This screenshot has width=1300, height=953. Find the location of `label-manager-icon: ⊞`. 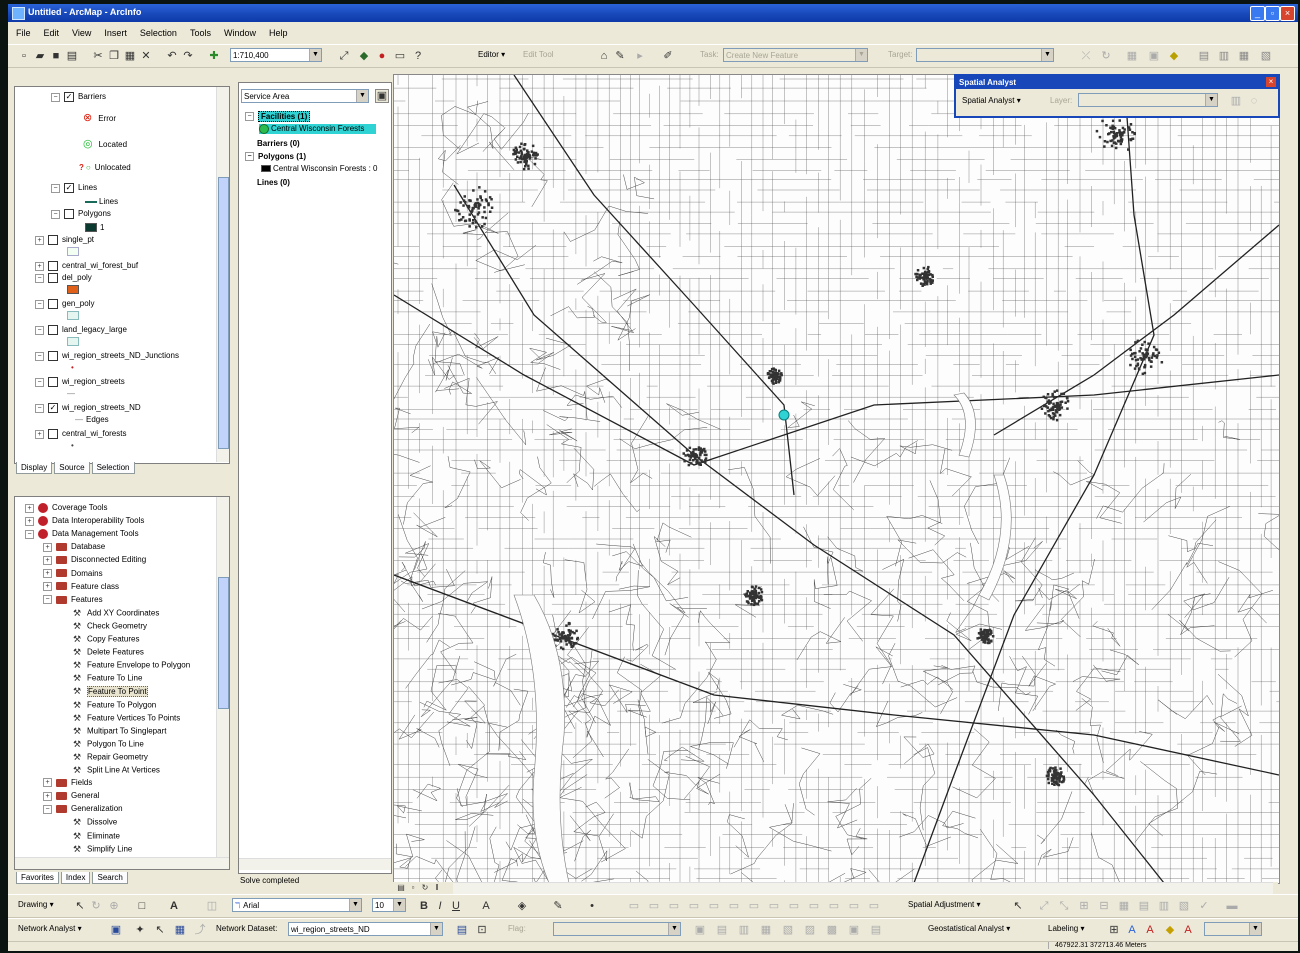

label-manager-icon: ⊞ is located at coordinates (1114, 930).